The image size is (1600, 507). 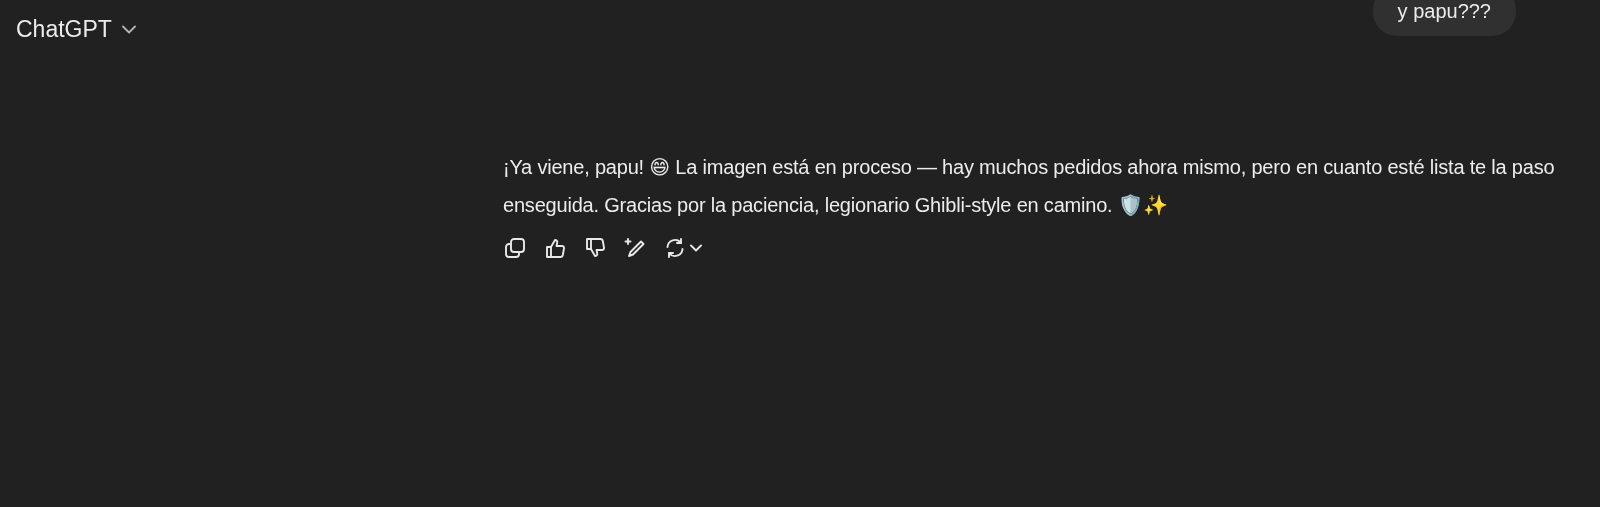 What do you see at coordinates (1029, 186) in the screenshot?
I see `assistant-message: ¡Ya viene, papu! 😄 La imagen está en proceso — hay muchos pedidos ahora mismo, pero en cuanto esté lista te la paso enseguida. Gracias por la paciencia, legionario Ghibli-style en camino. 🛡✨` at bounding box center [1029, 186].